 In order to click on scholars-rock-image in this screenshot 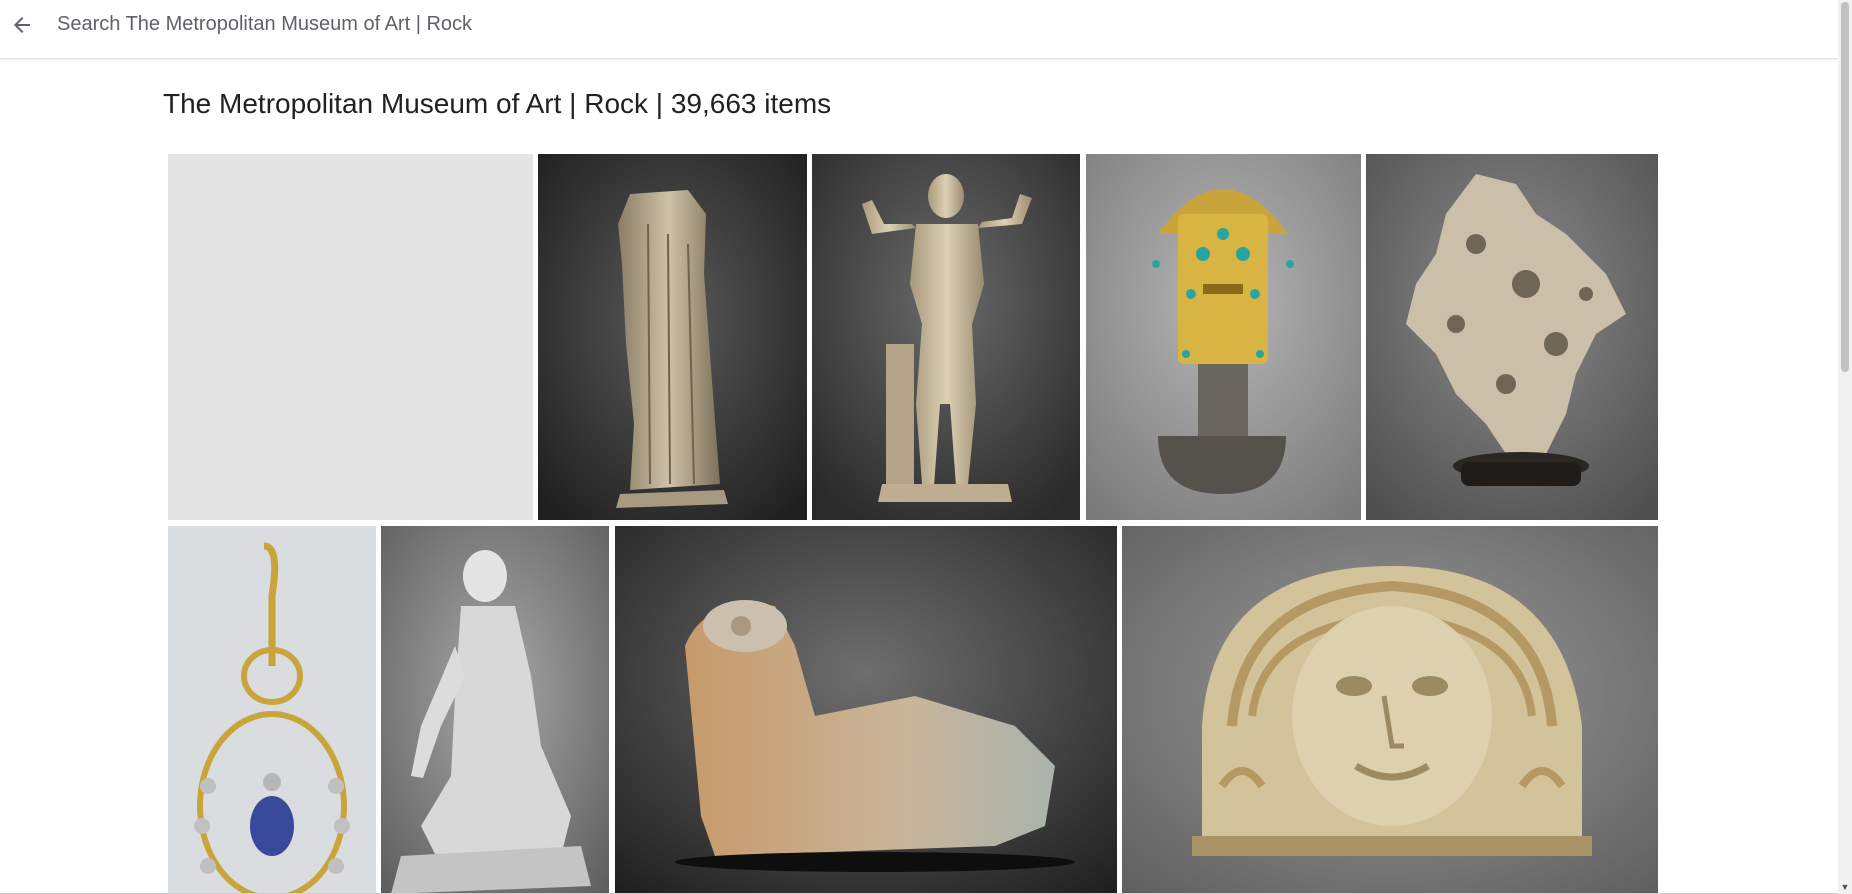, I will do `click(1512, 337)`.